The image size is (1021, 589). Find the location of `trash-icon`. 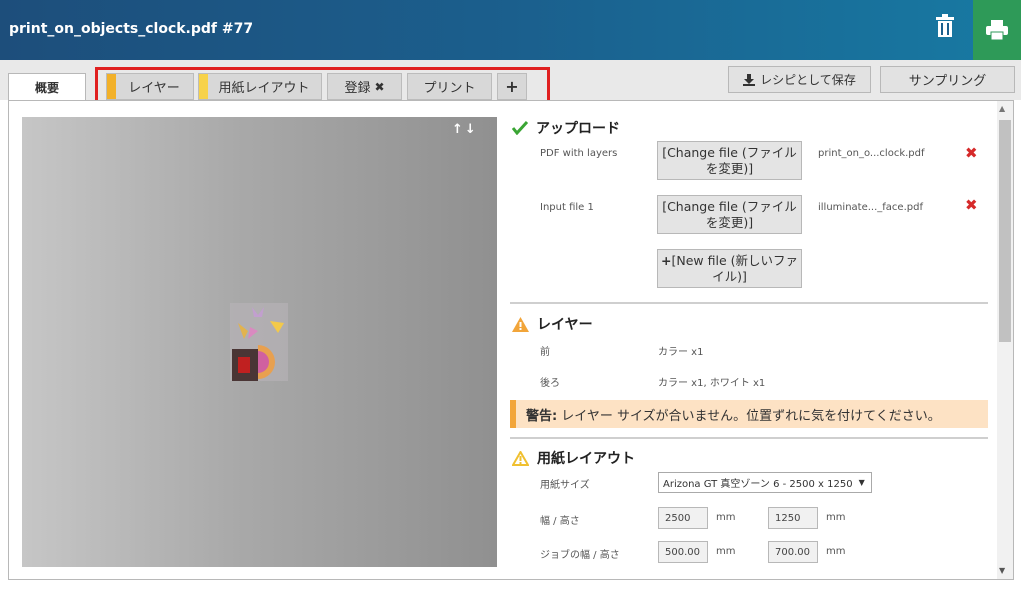

trash-icon is located at coordinates (945, 26).